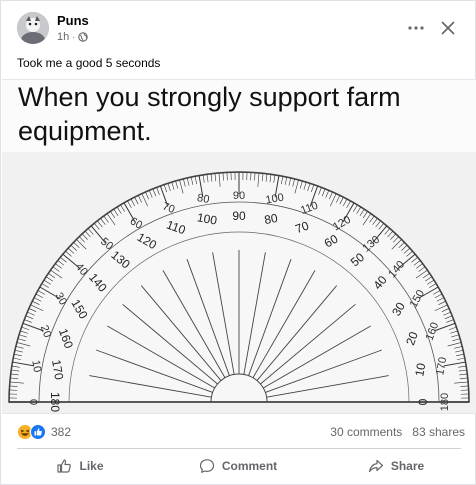 The image size is (476, 485). What do you see at coordinates (445, 402) in the screenshot?
I see `protractor-outer-label: 180` at bounding box center [445, 402].